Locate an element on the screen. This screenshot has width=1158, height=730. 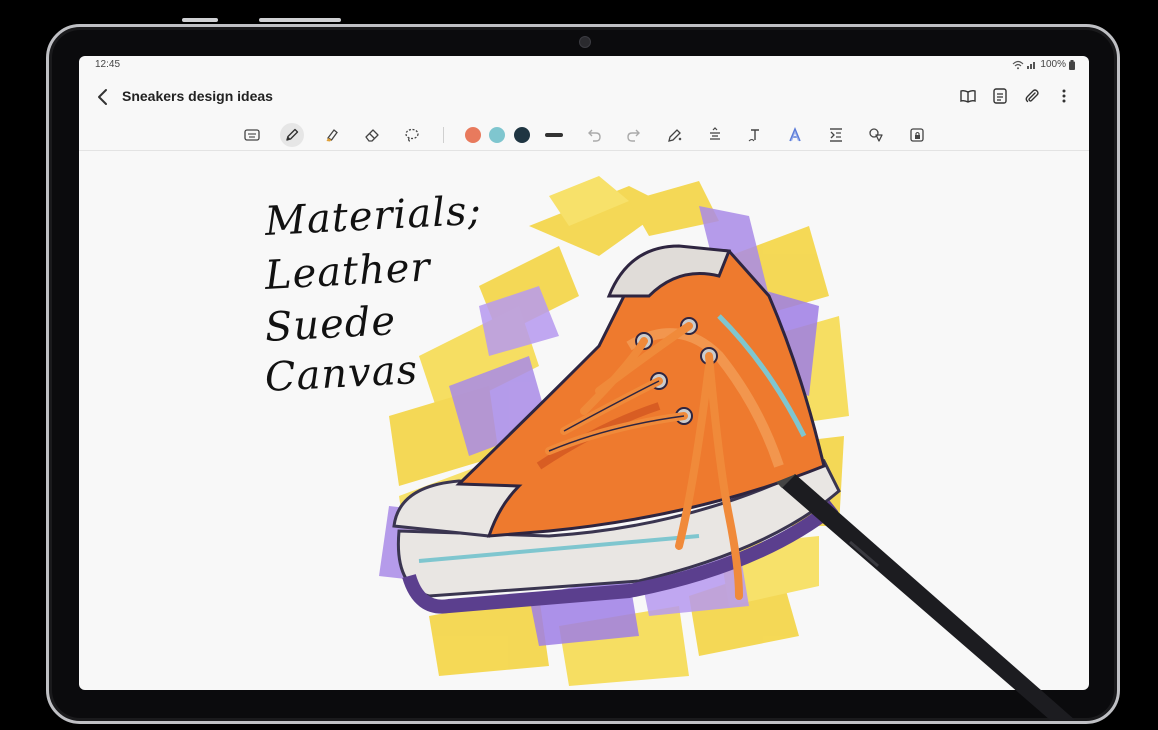
text-page-icon is located at coordinates (1000, 96).